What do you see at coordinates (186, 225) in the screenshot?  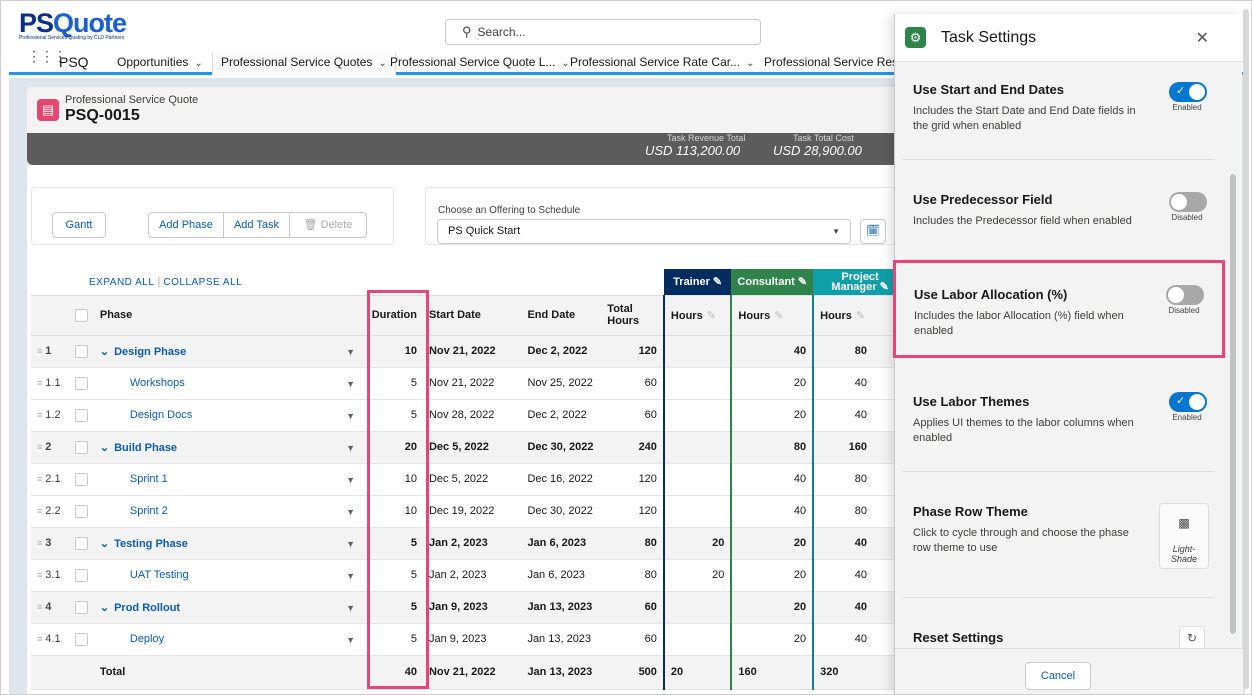 I see `add-phase-button: Add Phase` at bounding box center [186, 225].